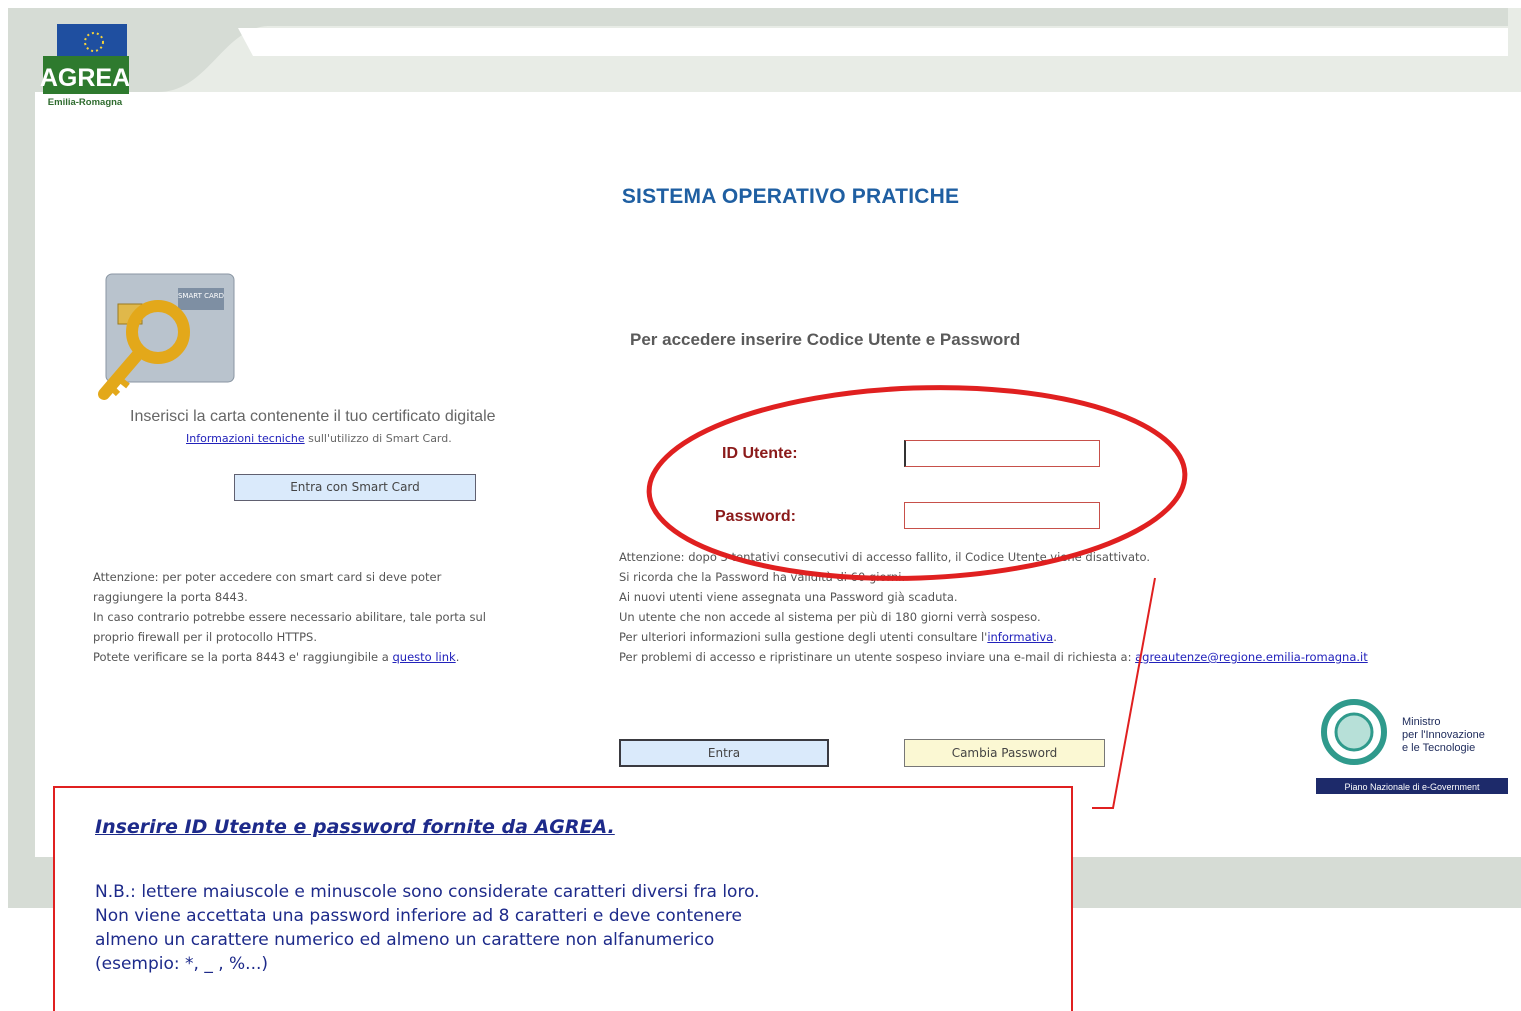 This screenshot has width=1521, height=1011. What do you see at coordinates (1412, 787) in the screenshot?
I see `ministry-banner: Piano Nazionale di e-Government` at bounding box center [1412, 787].